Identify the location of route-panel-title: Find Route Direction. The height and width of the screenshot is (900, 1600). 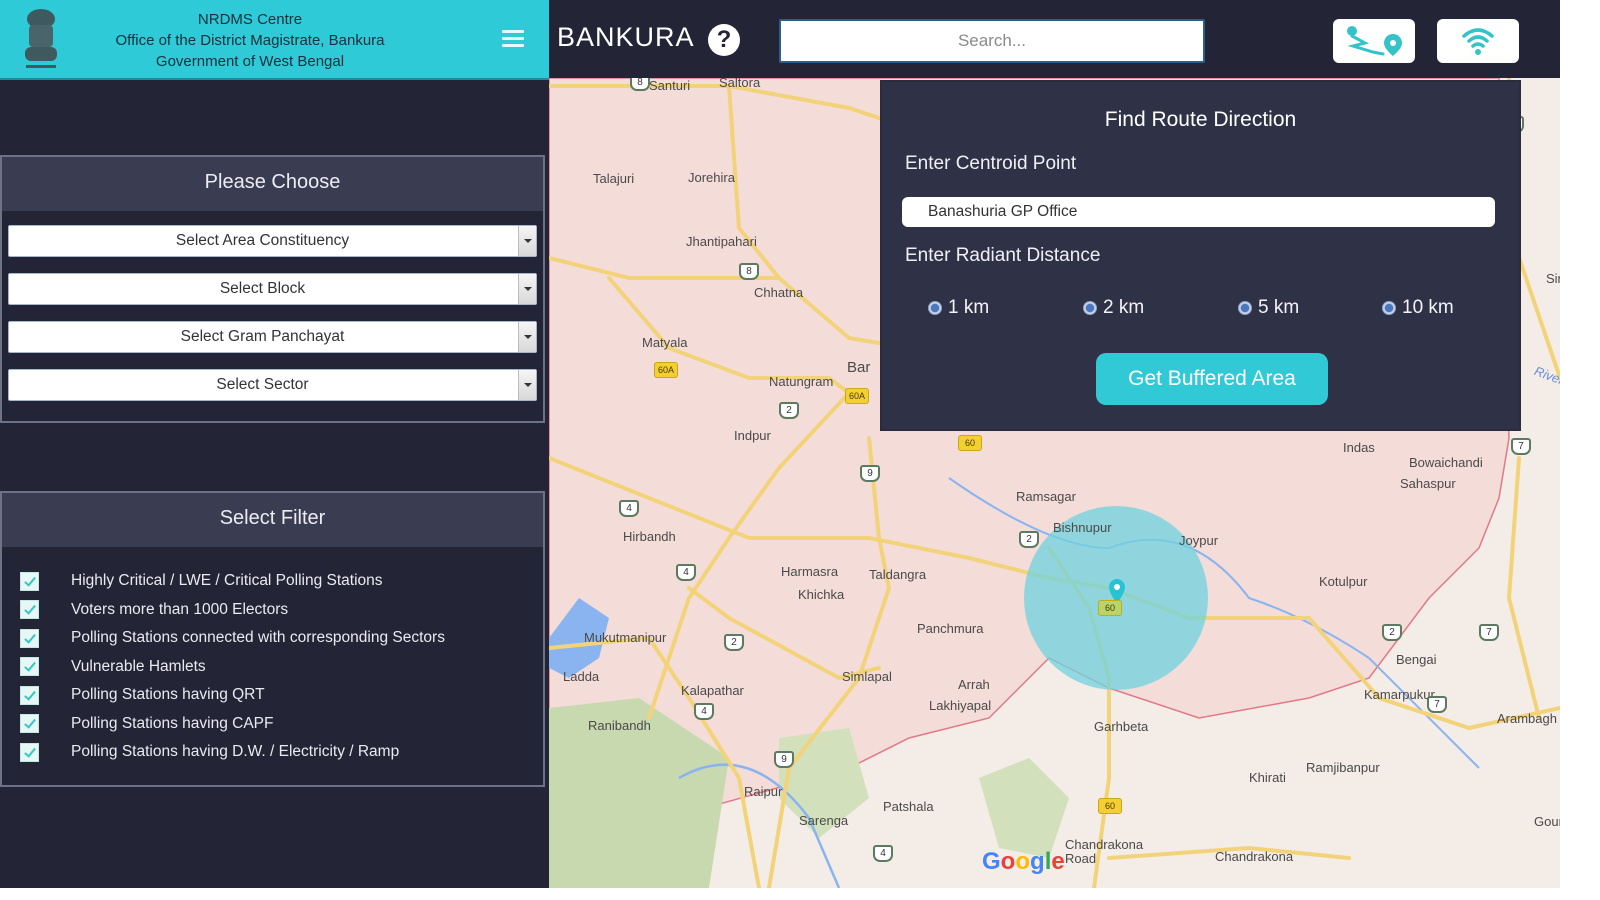
(1200, 119).